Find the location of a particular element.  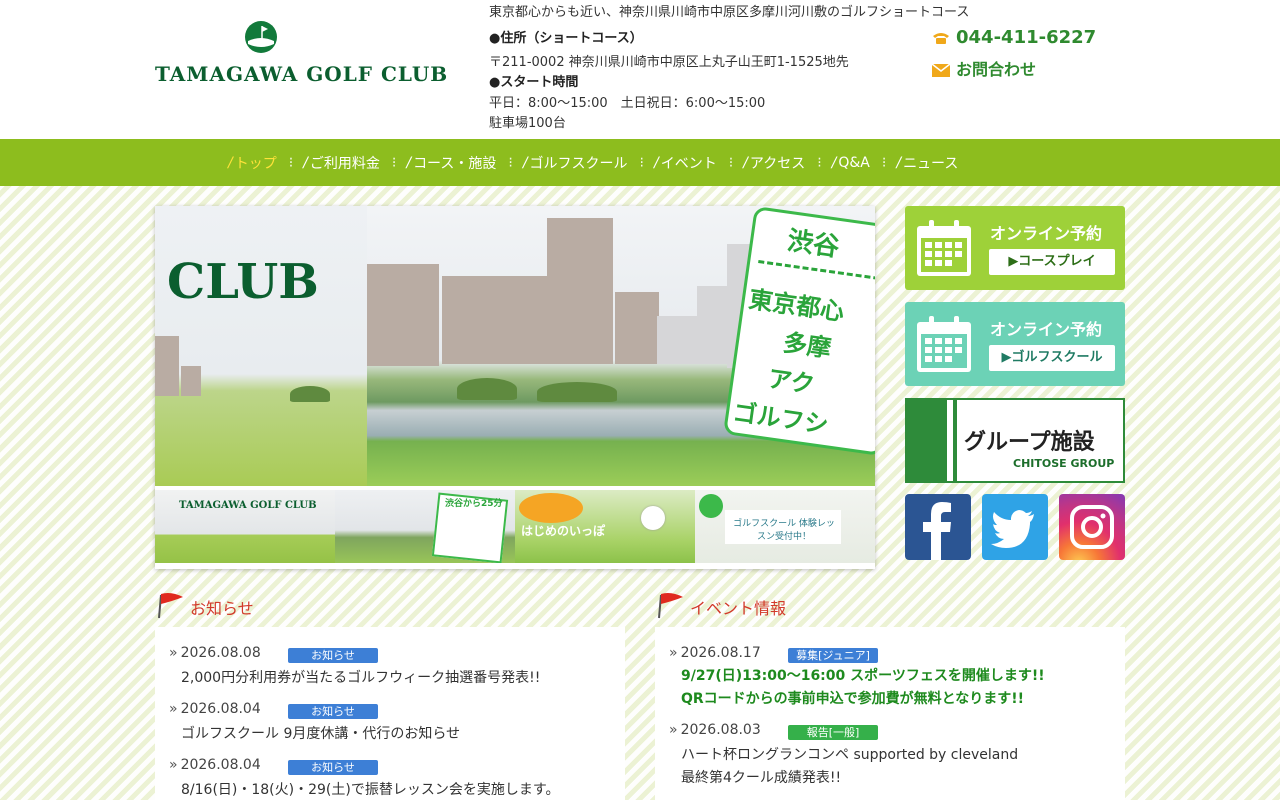

instagram-icon is located at coordinates (1092, 527).